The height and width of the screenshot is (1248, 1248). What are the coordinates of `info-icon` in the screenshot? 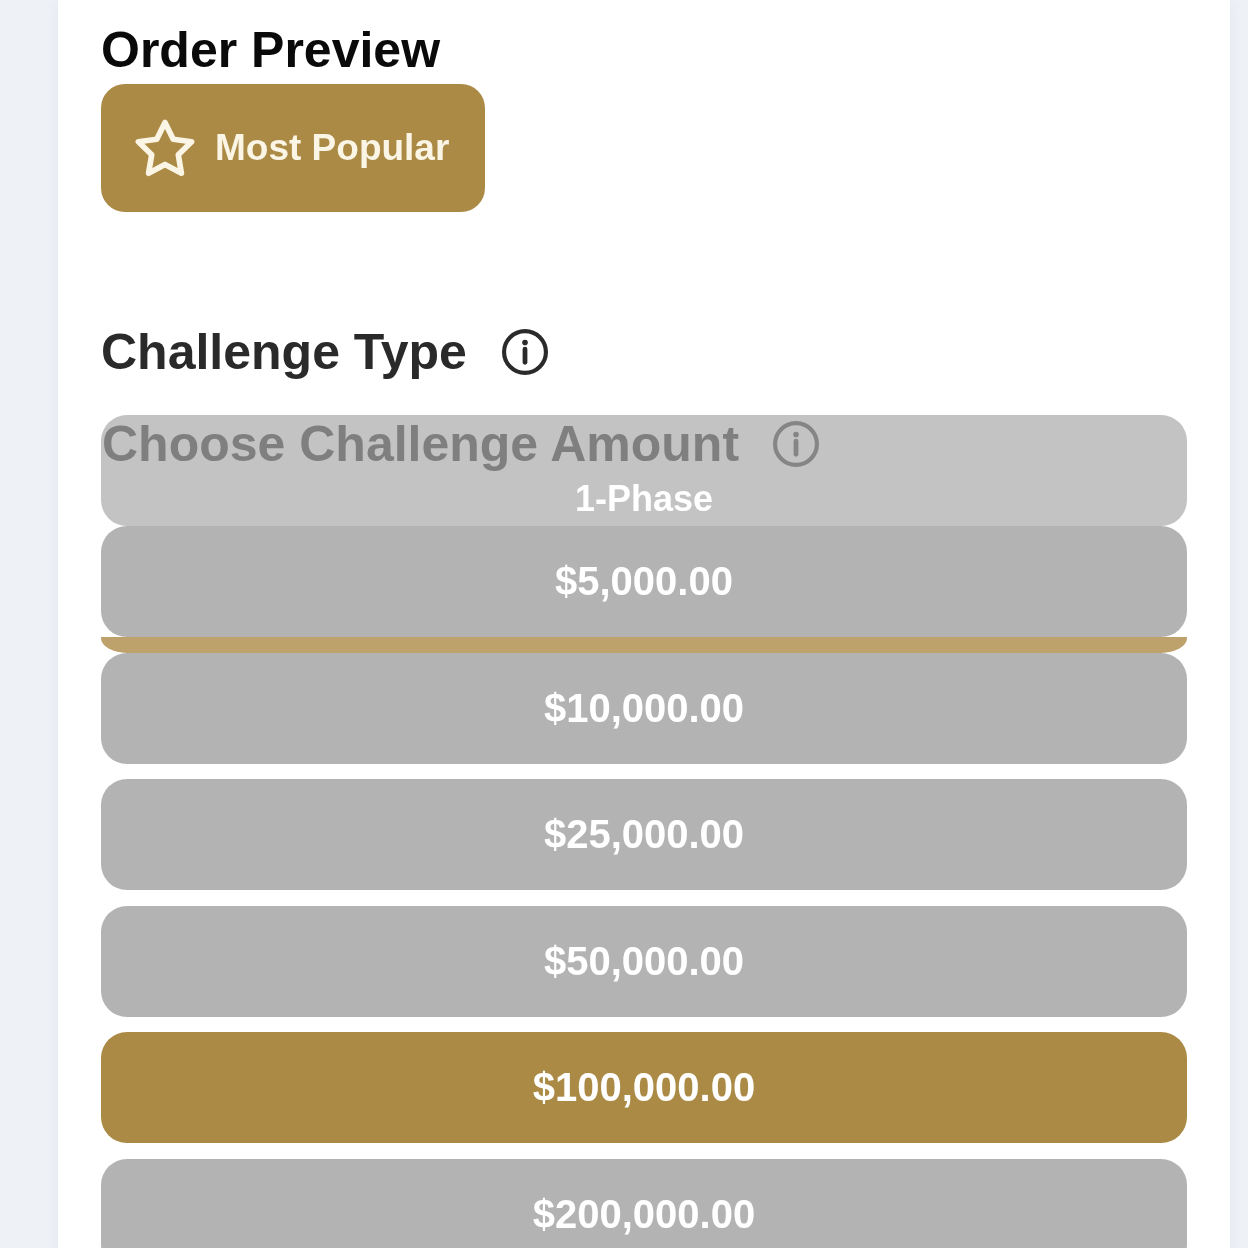 It's located at (524, 352).